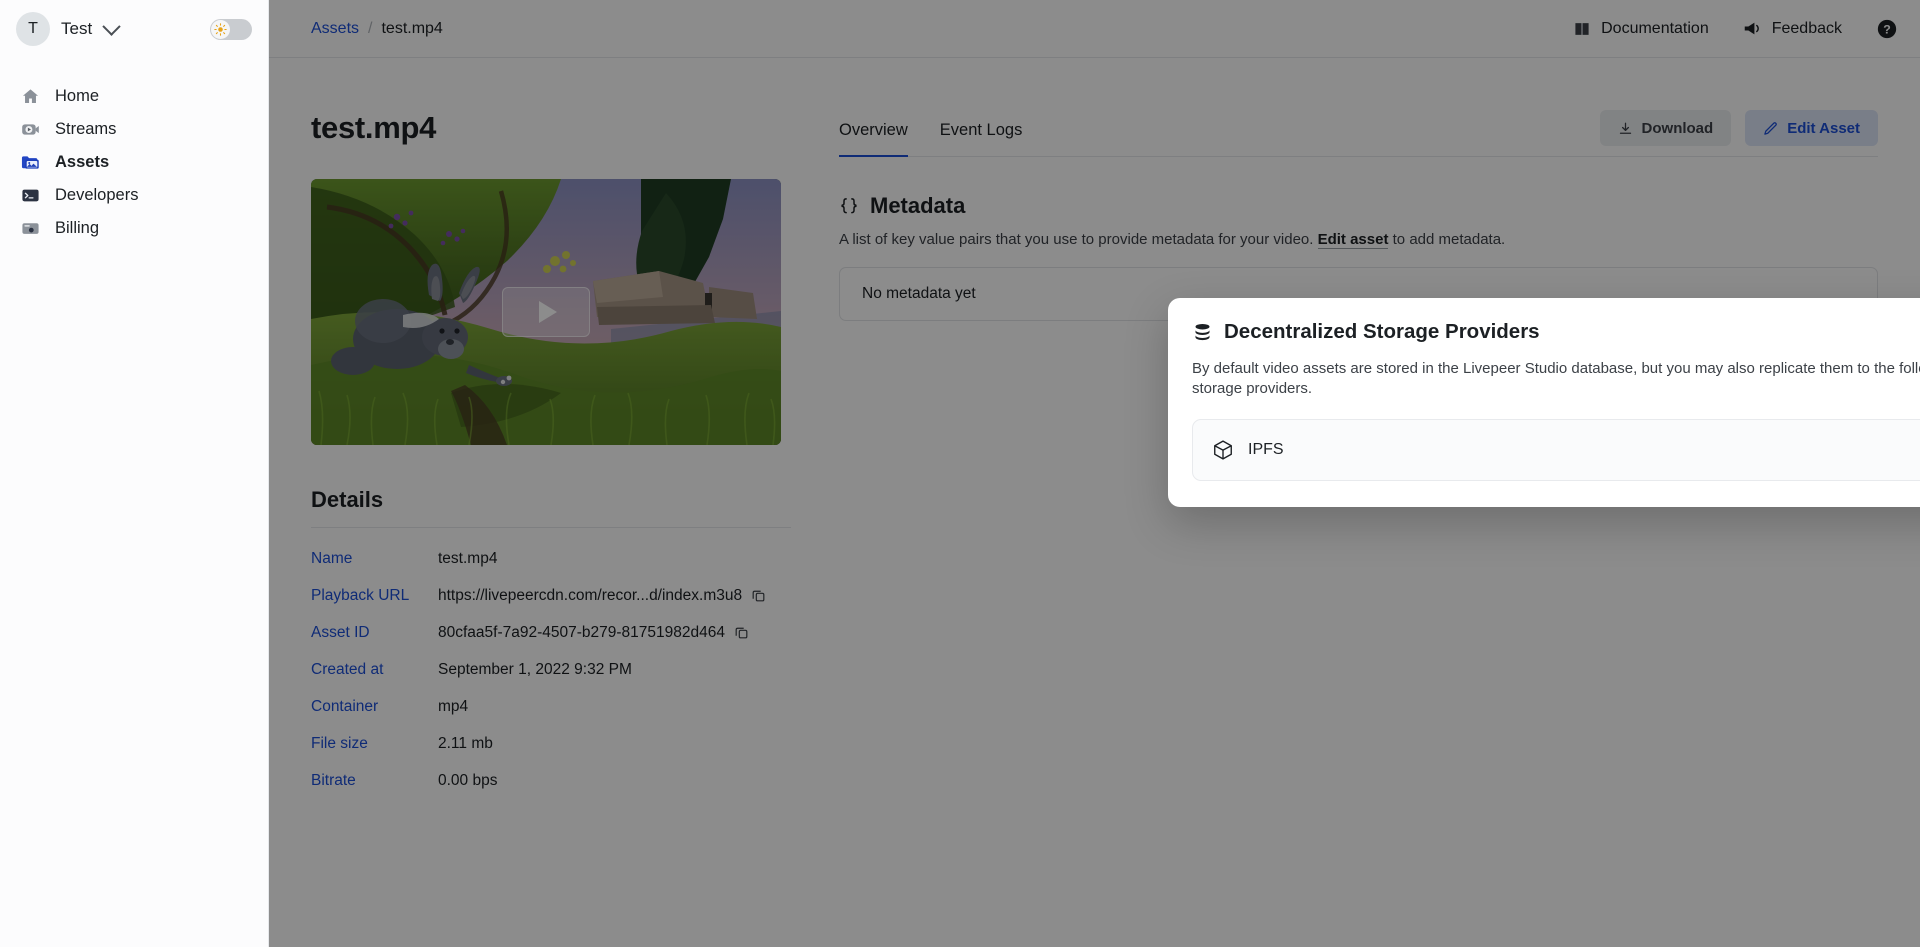 The height and width of the screenshot is (947, 1920). I want to click on cube-icon, so click(1223, 449).